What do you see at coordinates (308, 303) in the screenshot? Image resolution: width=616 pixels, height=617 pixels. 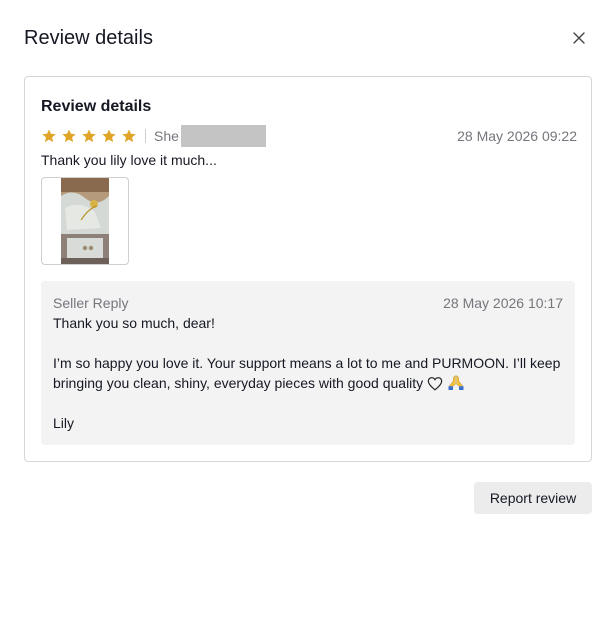 I see `seller-reply-header: Seller Reply 28 May 2026 10:17` at bounding box center [308, 303].